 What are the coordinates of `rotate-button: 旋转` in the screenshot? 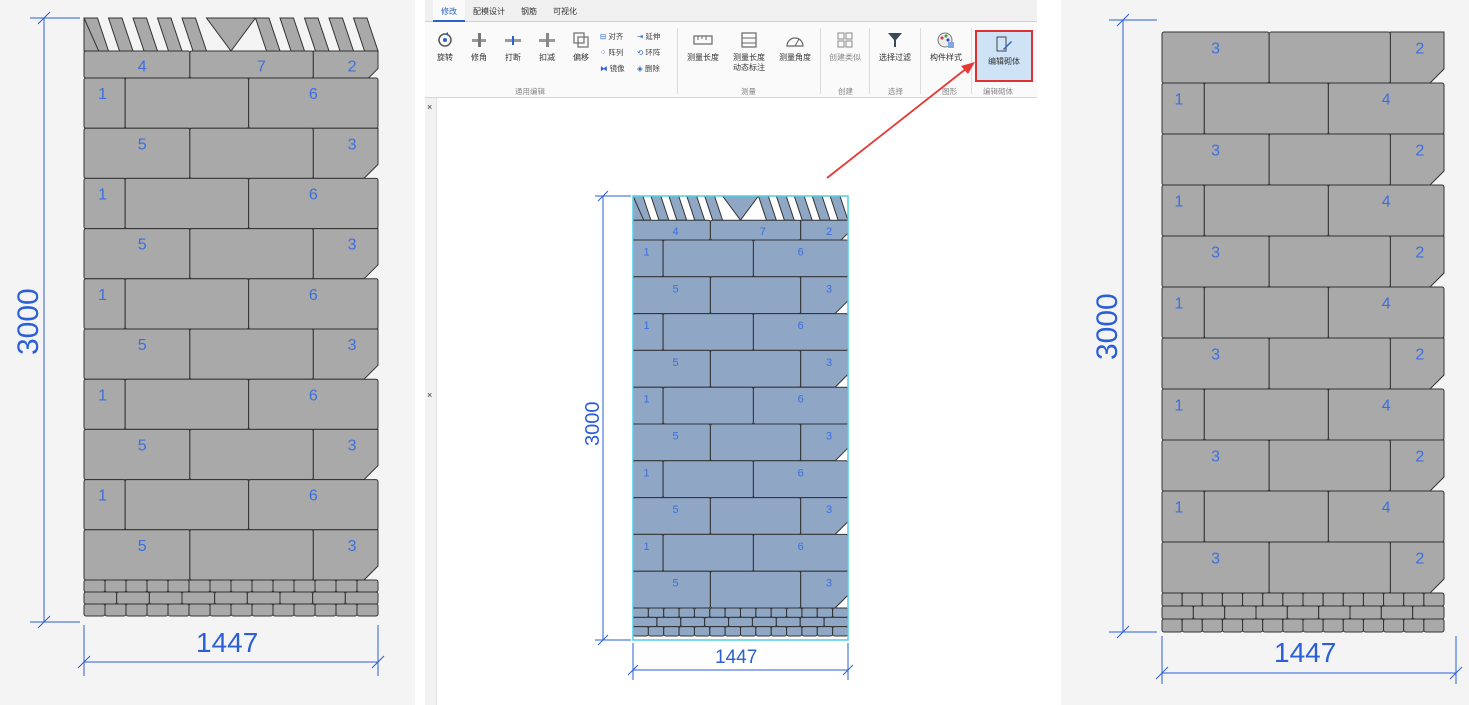 It's located at (445, 46).